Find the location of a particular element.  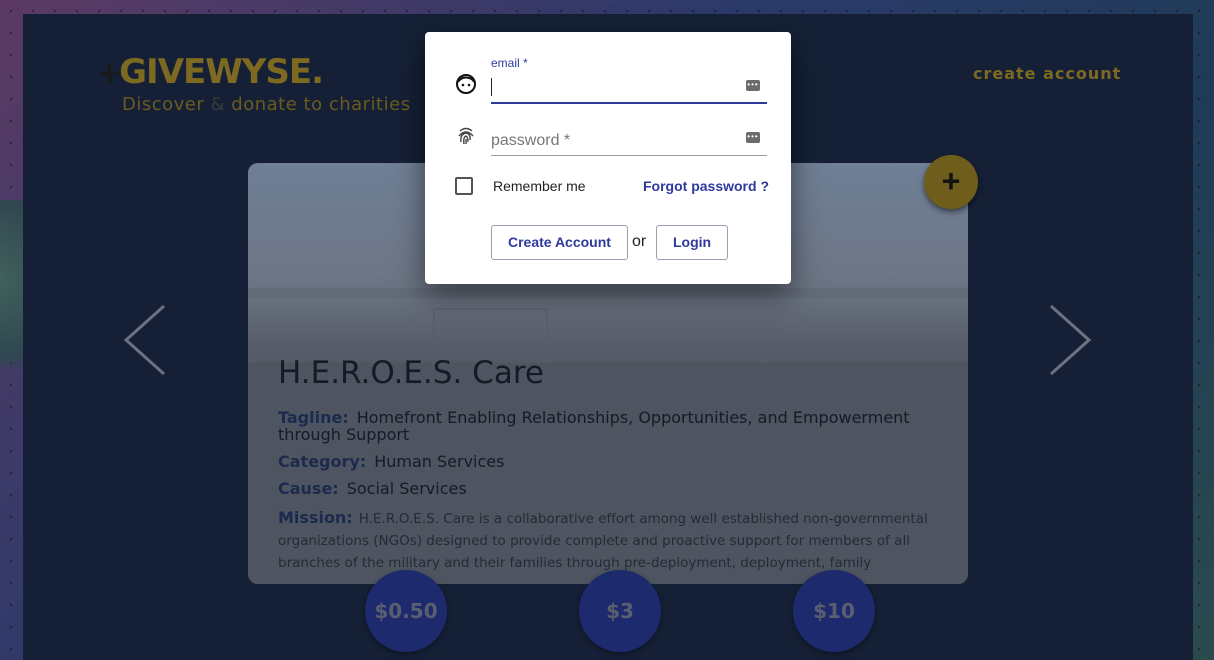

text-caret is located at coordinates (491, 87).